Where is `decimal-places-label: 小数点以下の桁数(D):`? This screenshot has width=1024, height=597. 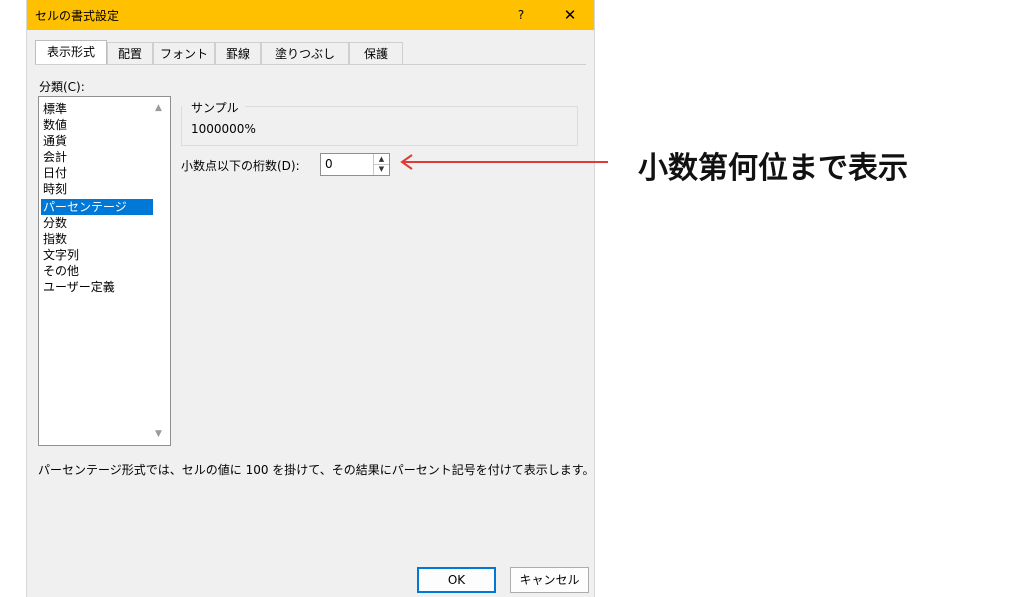
decimal-places-label: 小数点以下の桁数(D): is located at coordinates (240, 166).